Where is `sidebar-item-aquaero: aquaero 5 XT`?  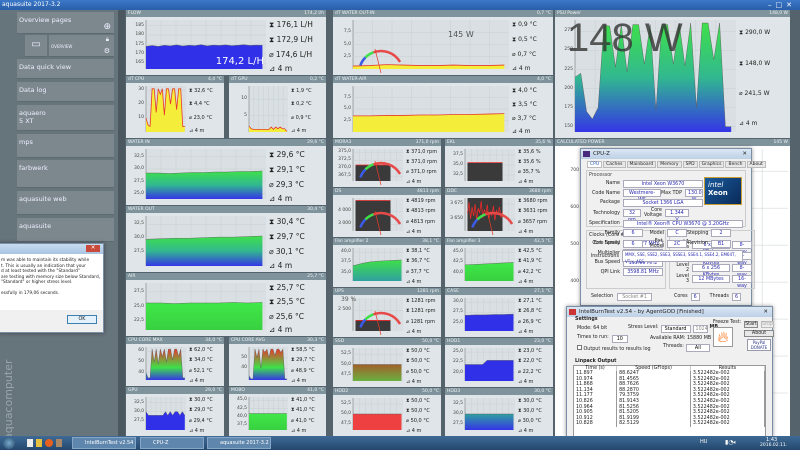
sidebar-item-aquaero: aquaero 5 XT is located at coordinates (65, 118).